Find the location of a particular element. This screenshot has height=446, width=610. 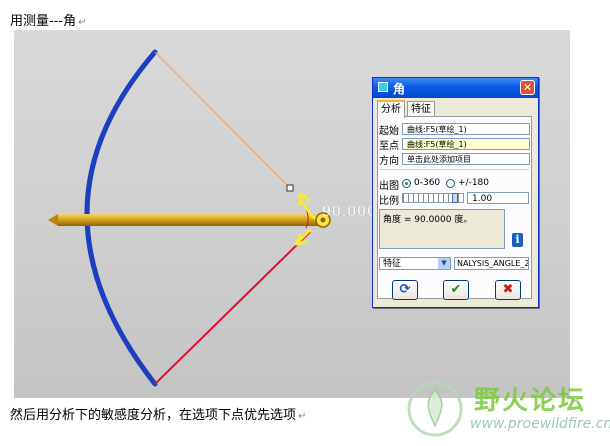

forum-watermark: 野火论坛 www.proewildfire.cn is located at coordinates (505, 412).